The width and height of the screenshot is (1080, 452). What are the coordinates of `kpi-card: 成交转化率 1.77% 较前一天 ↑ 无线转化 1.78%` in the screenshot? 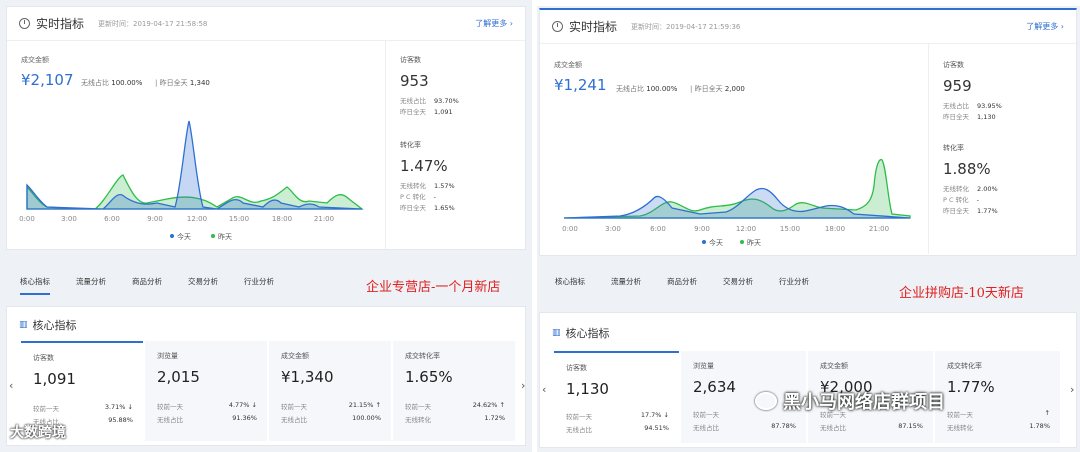 It's located at (997, 397).